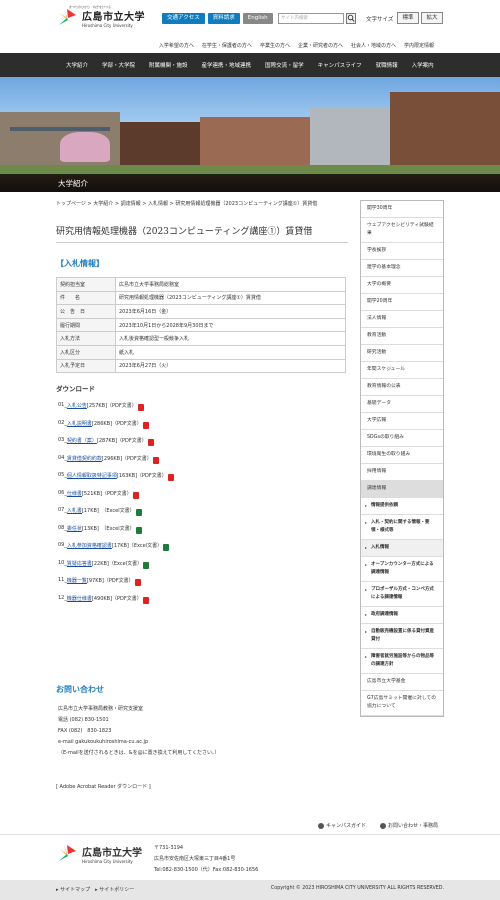  I want to click on brochure-request-button: 資料請求, so click(223, 18).